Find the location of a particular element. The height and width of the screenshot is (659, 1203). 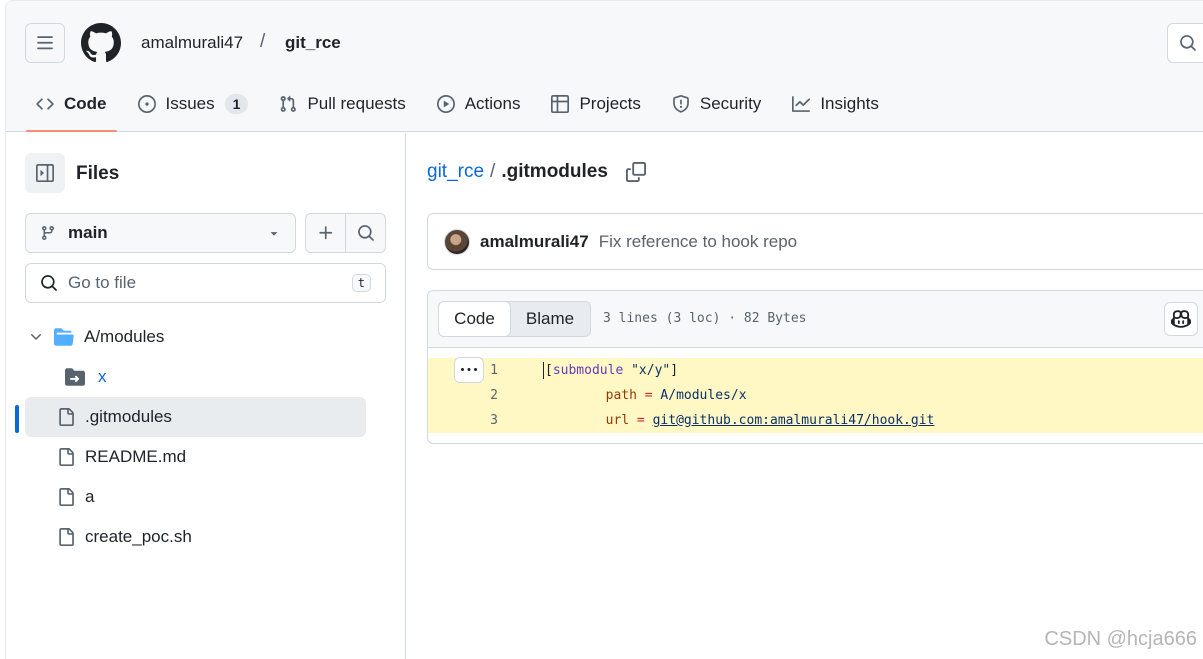

collapse-sidebar-button is located at coordinates (45, 173).